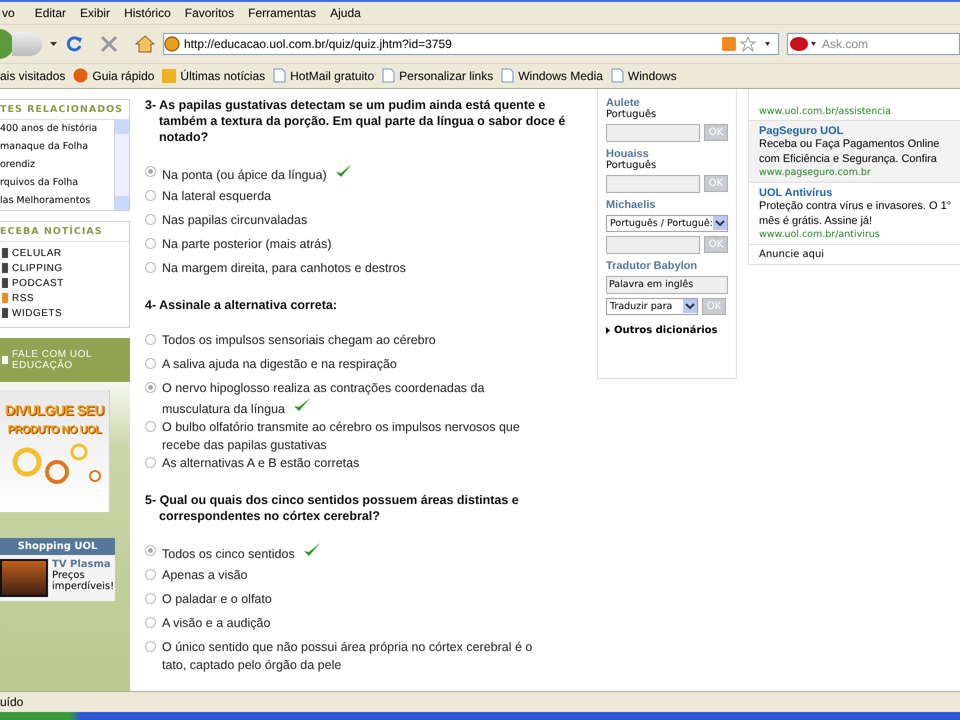 The width and height of the screenshot is (960, 720). I want to click on site-icon, so click(172, 44).